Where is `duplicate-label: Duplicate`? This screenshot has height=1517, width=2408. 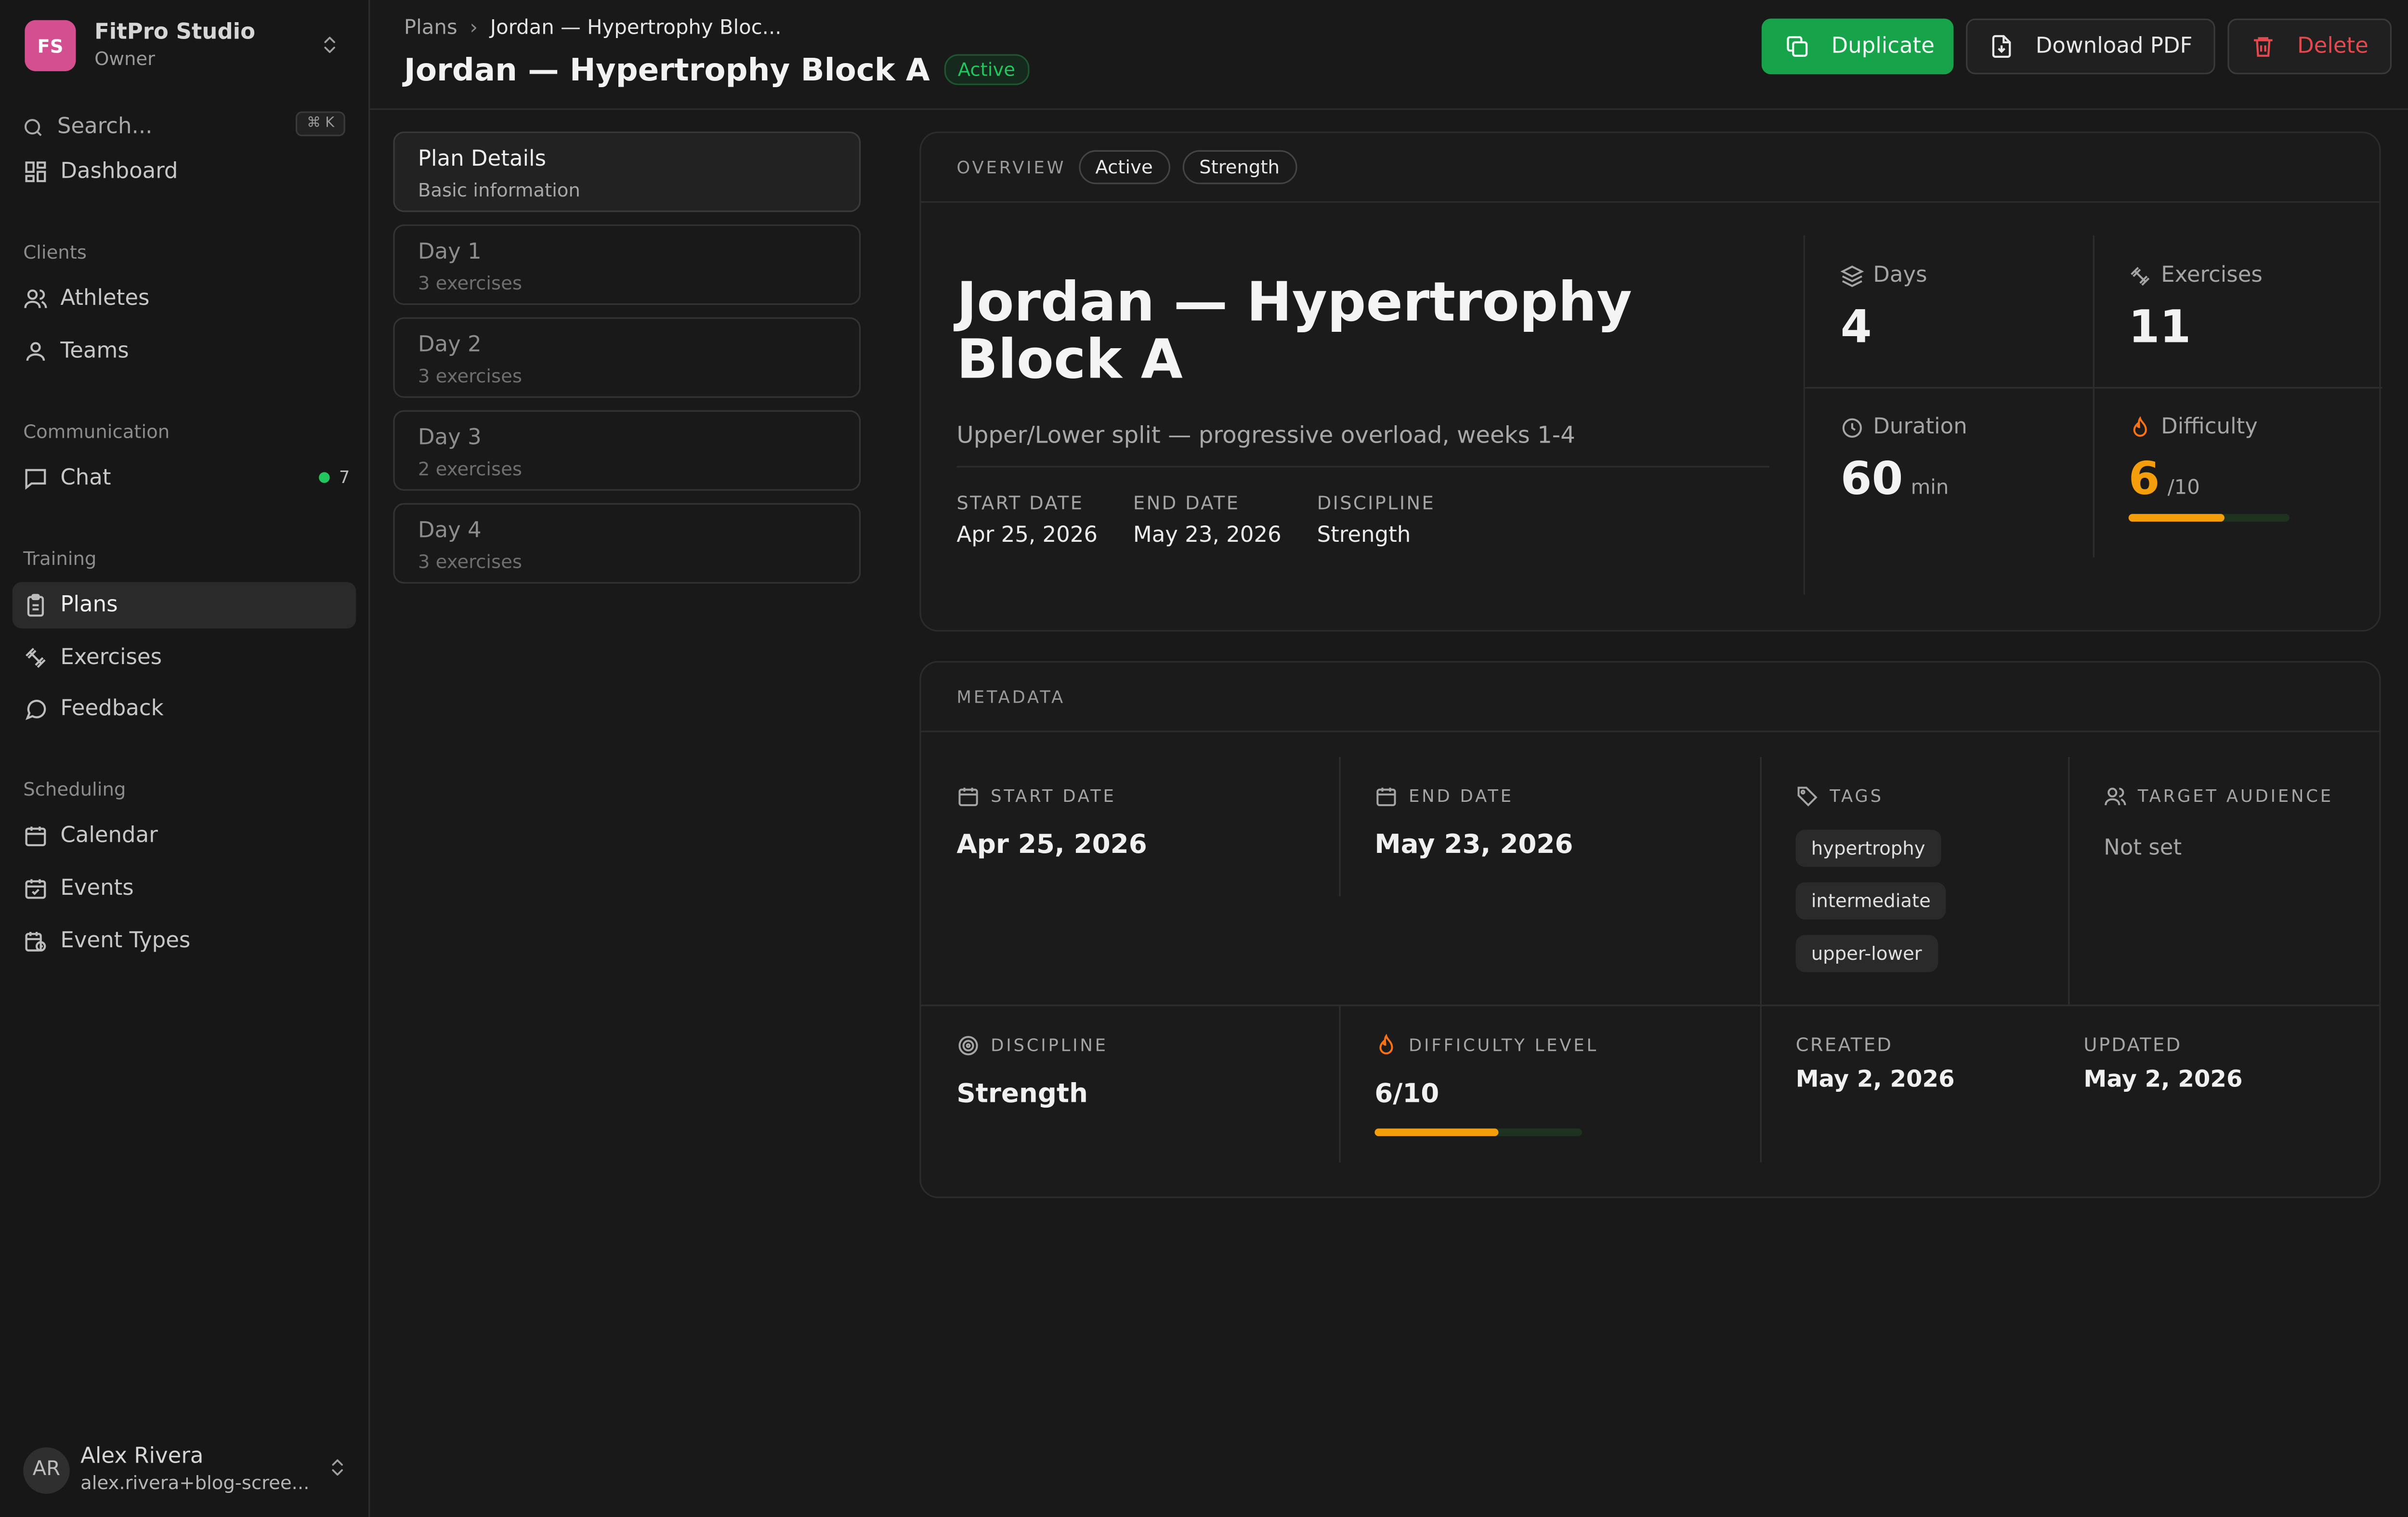 duplicate-label: Duplicate is located at coordinates (1883, 46).